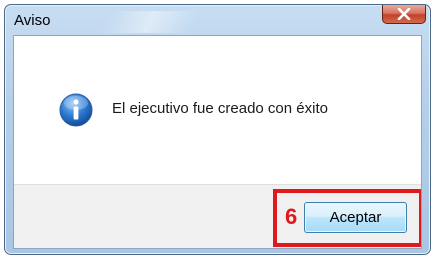 Image resolution: width=435 pixels, height=259 pixels. I want to click on accept-button-label: Aceptar, so click(355, 217).